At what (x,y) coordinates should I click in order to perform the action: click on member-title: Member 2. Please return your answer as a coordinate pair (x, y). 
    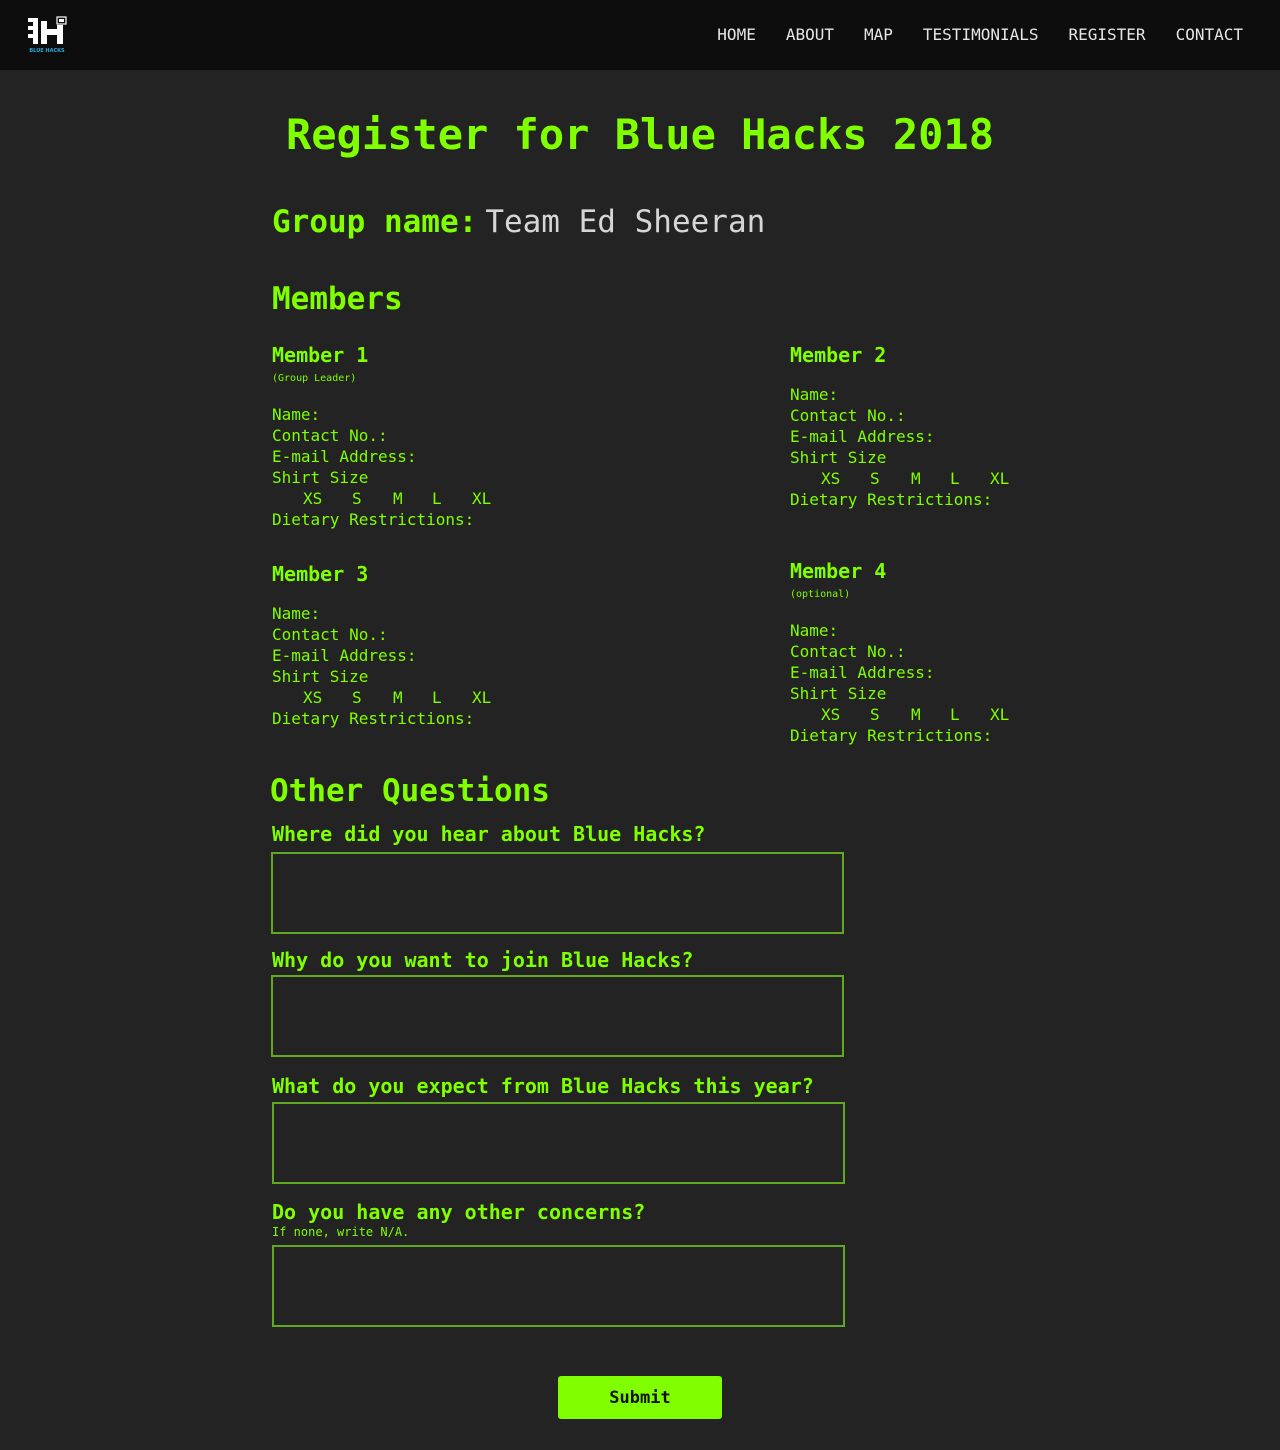
    Looking at the image, I should click on (838, 355).